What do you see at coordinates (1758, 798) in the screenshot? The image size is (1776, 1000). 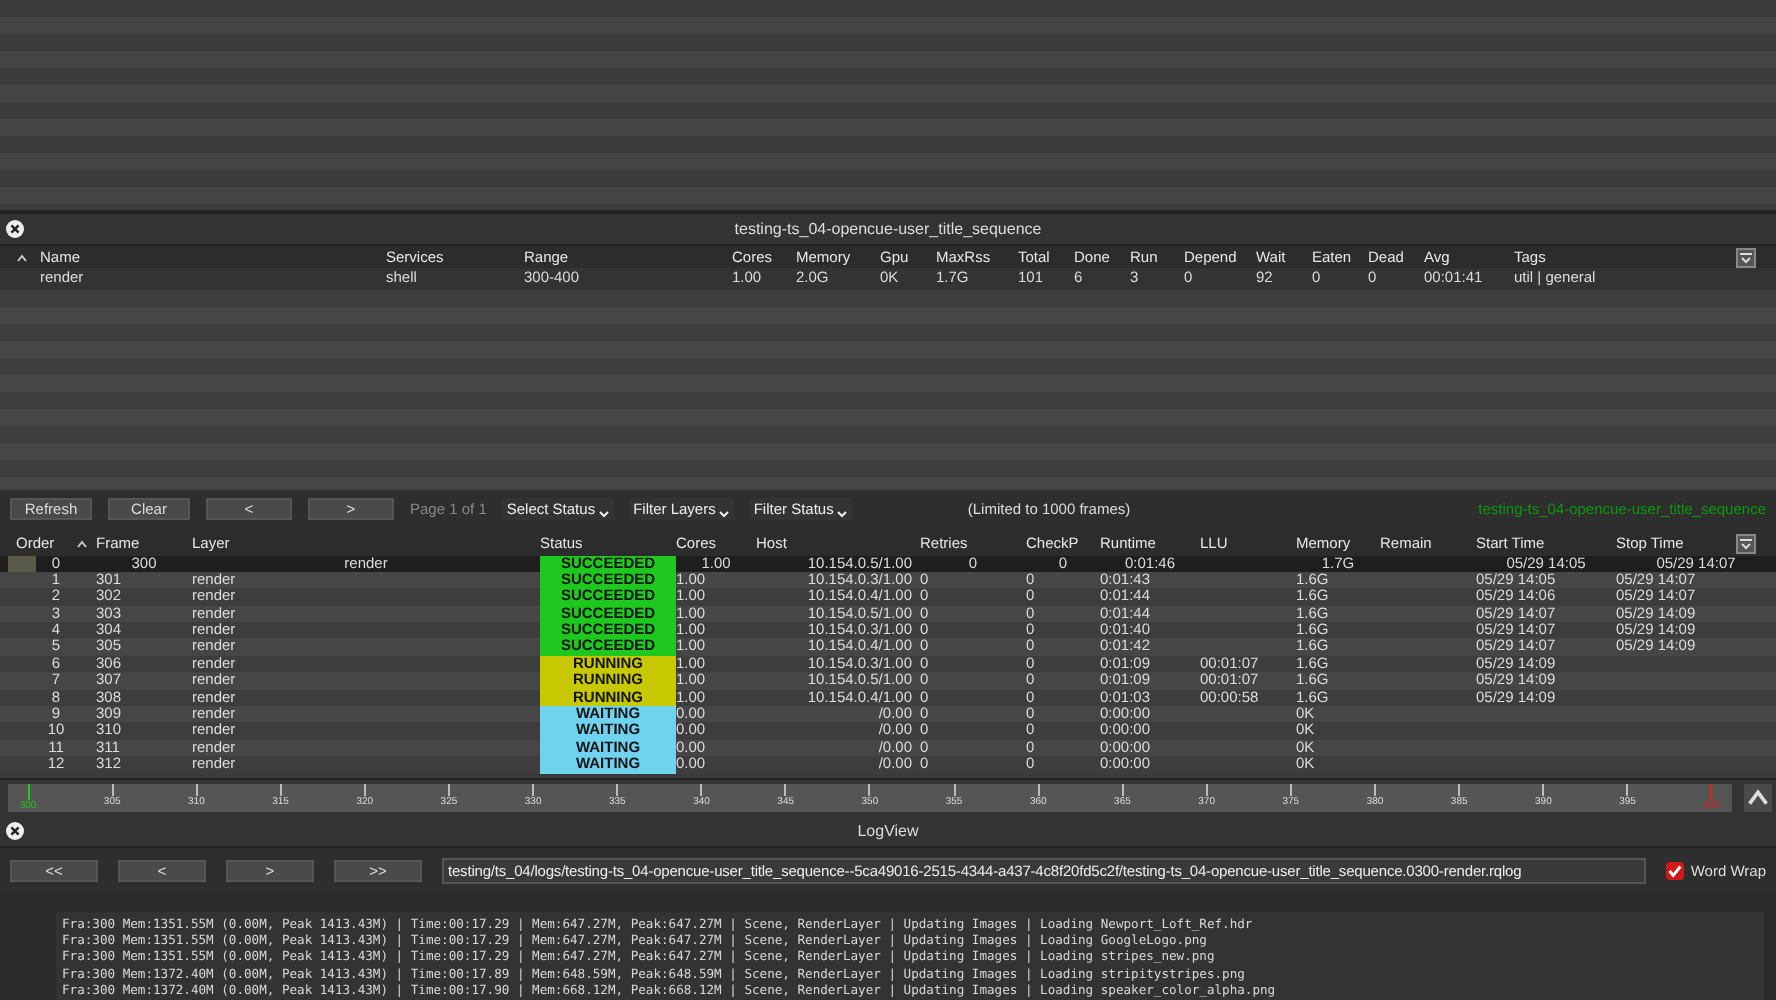 I see `collapse-caret-icon` at bounding box center [1758, 798].